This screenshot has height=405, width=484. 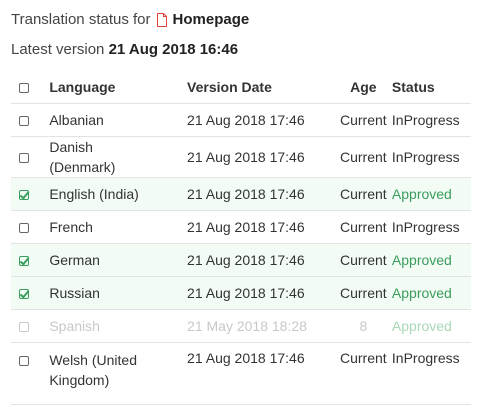 I want to click on table-header-row: Language Version Date Age Status, so click(x=241, y=87).